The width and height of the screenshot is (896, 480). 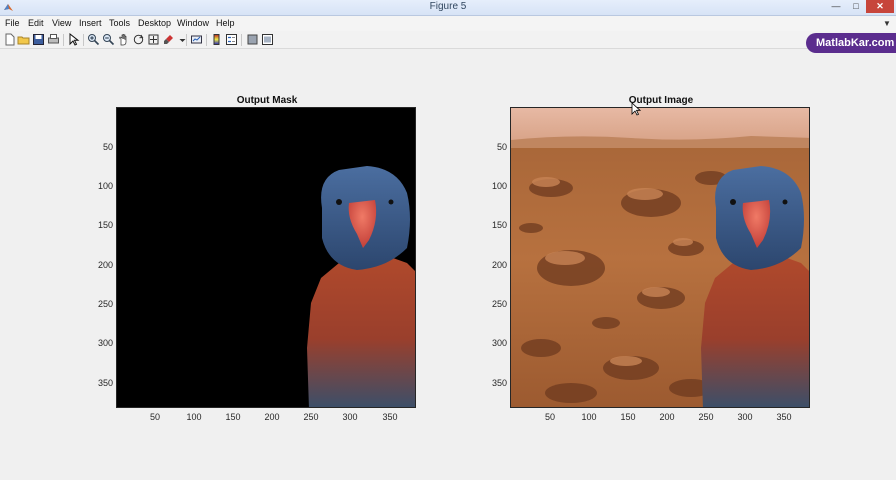 What do you see at coordinates (73, 39) in the screenshot?
I see `pointer-icon` at bounding box center [73, 39].